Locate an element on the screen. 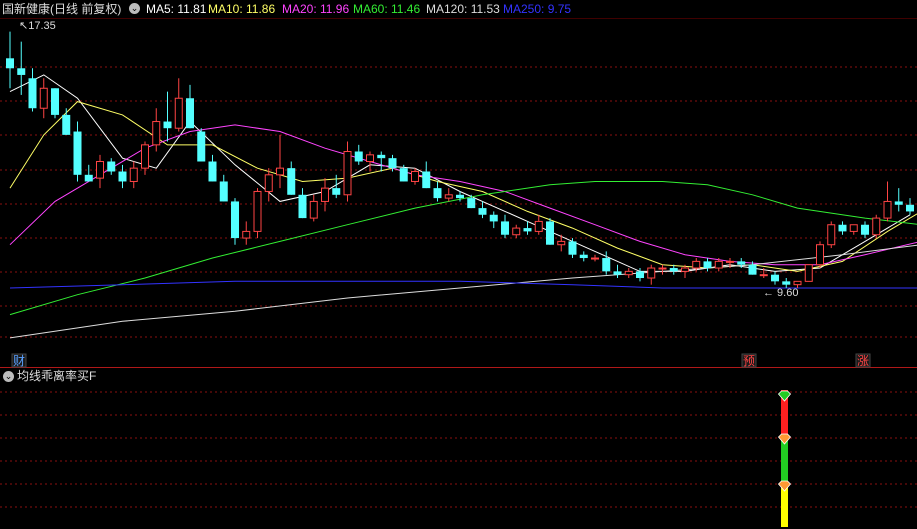  low-price-label: ← 9.60 is located at coordinates (780, 293).